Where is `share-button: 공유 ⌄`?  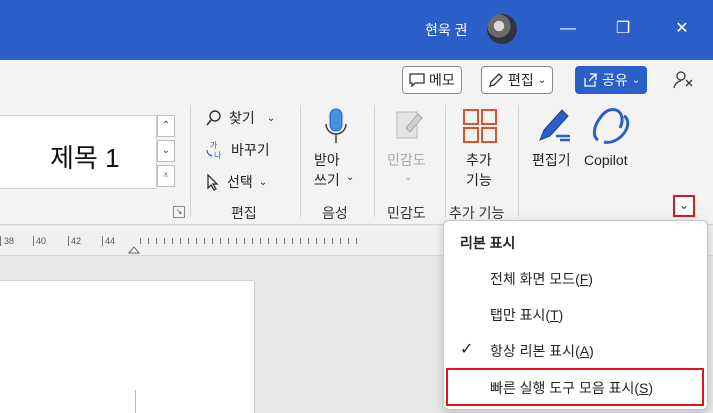
share-button: 공유 ⌄ is located at coordinates (611, 80).